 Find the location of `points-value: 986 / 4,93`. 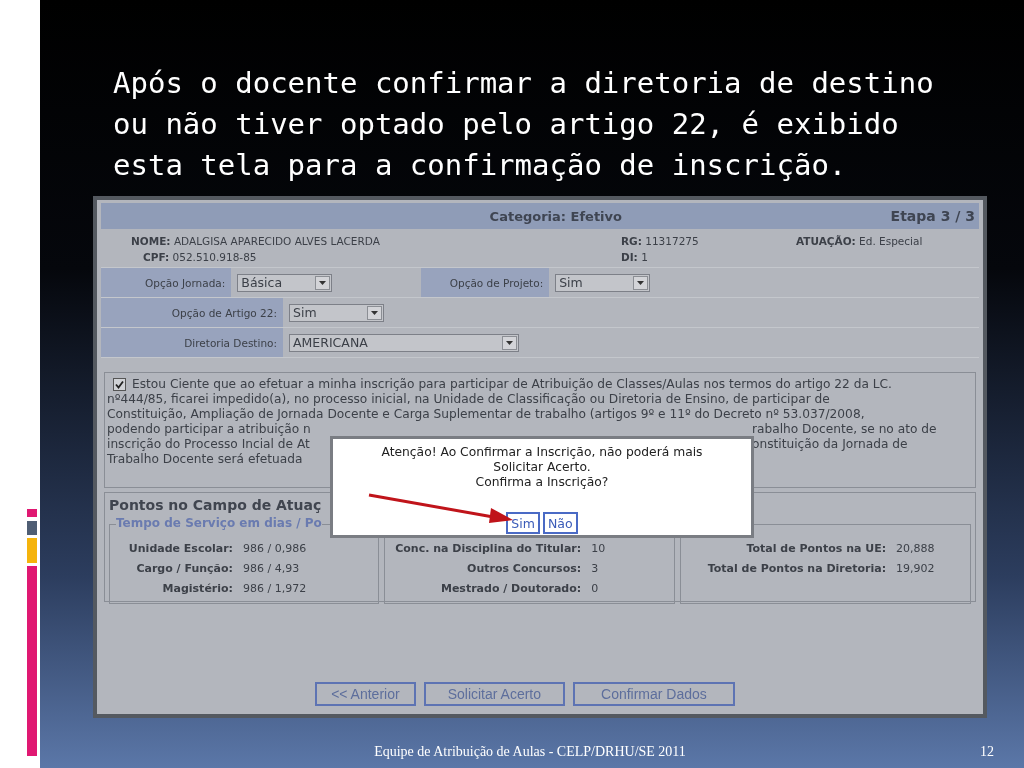

points-value: 986 / 4,93 is located at coordinates (272, 568).